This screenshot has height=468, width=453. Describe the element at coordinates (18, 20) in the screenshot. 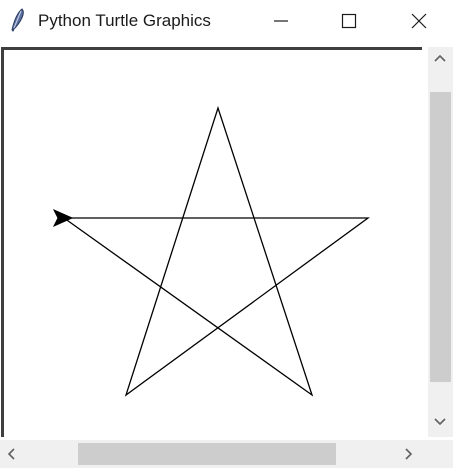

I see `feather-icon` at that location.